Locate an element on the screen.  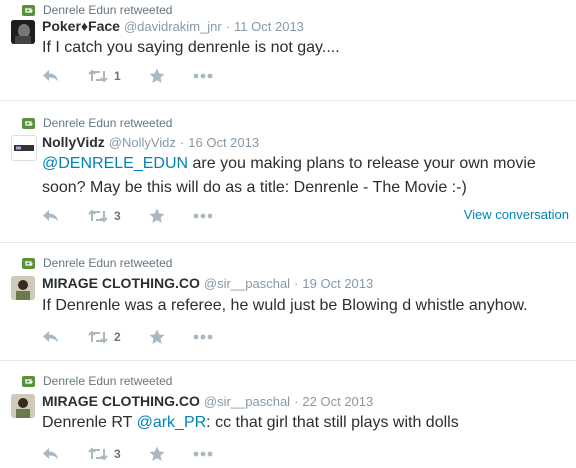
timestamp: 11 Oct 2013 is located at coordinates (269, 26).